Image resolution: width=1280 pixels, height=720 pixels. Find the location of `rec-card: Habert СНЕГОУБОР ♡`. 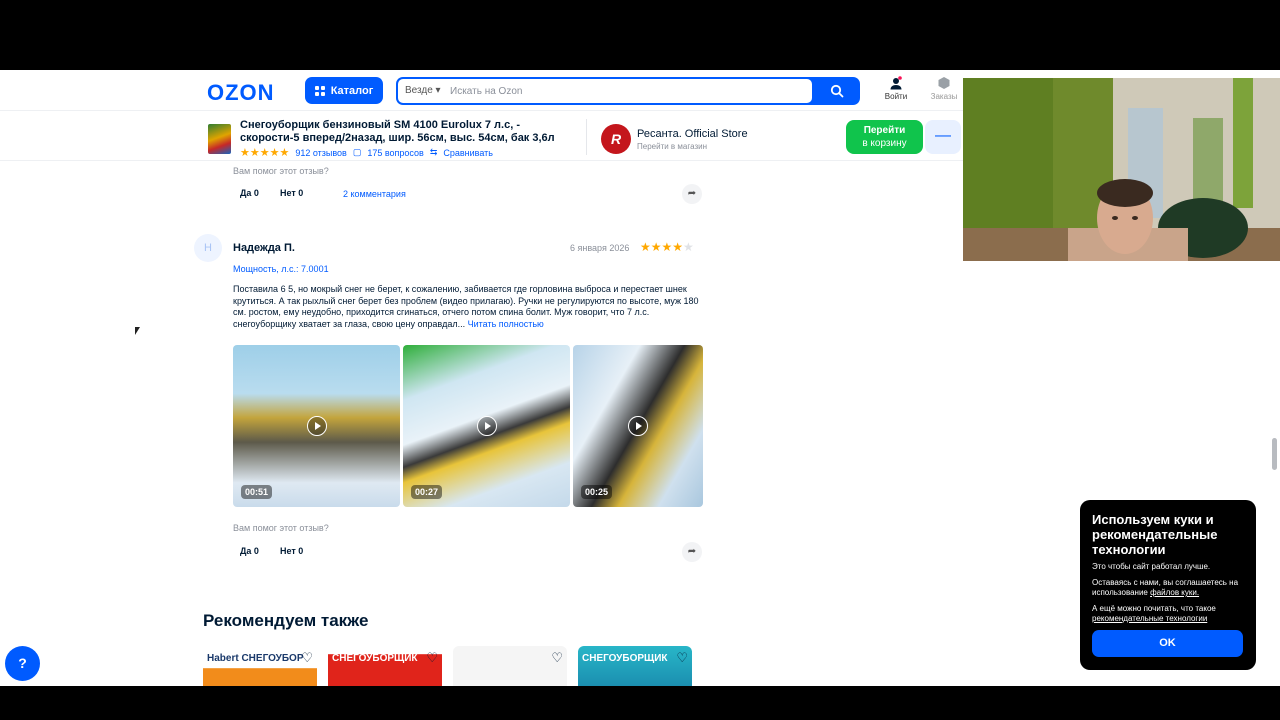

rec-card: Habert СНЕГОУБОР ♡ is located at coordinates (260, 666).